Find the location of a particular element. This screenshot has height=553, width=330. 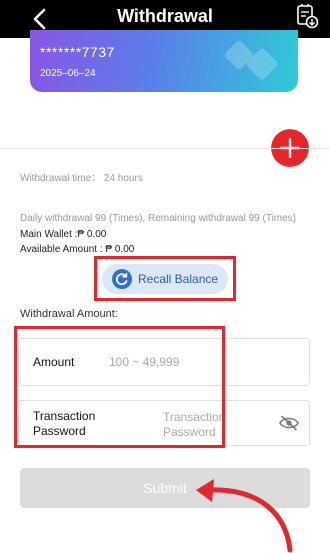

section-divider is located at coordinates (165, 148).